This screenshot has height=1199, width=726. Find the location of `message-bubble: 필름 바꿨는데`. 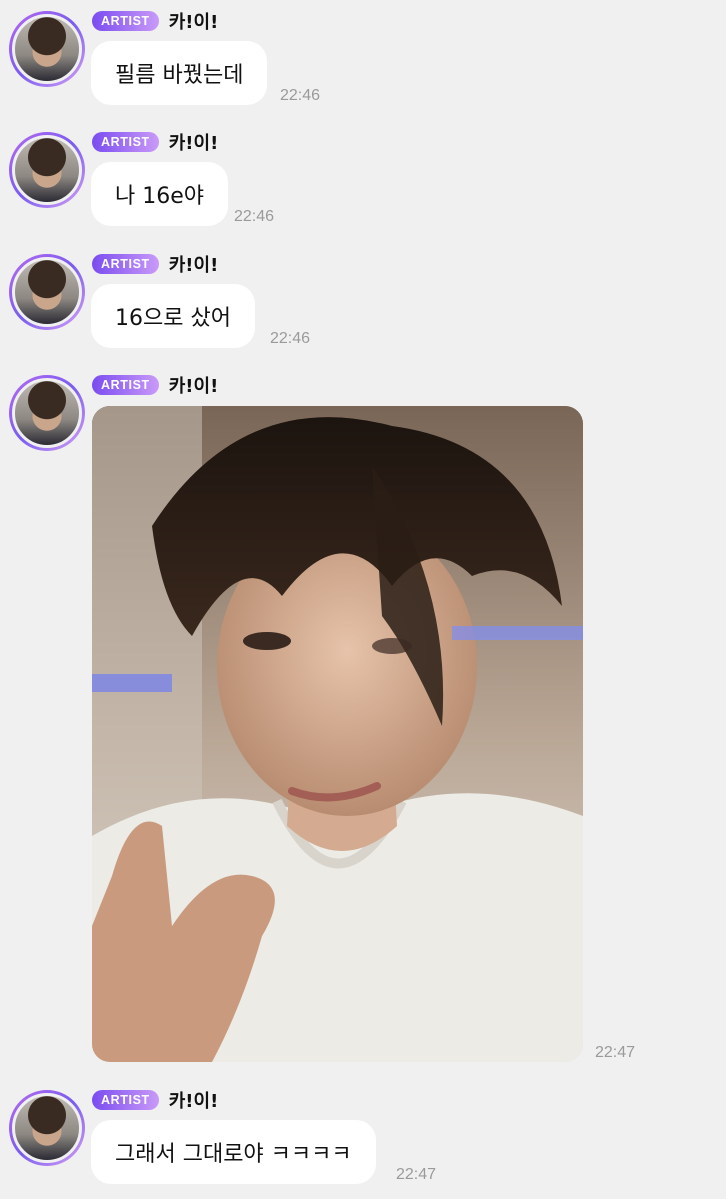

message-bubble: 필름 바꿨는데 is located at coordinates (179, 73).